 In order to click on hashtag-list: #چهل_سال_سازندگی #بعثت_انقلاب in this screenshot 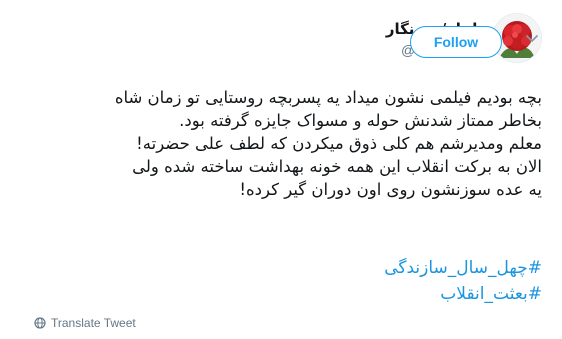, I will do `click(282, 281)`.